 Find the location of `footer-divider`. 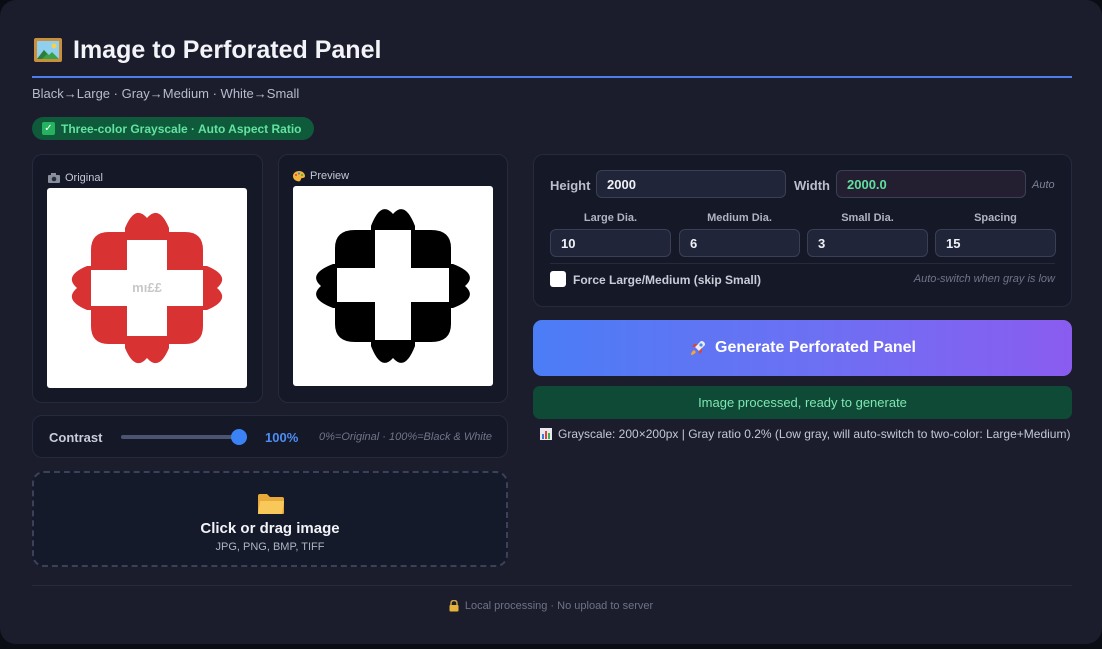

footer-divider is located at coordinates (552, 585).